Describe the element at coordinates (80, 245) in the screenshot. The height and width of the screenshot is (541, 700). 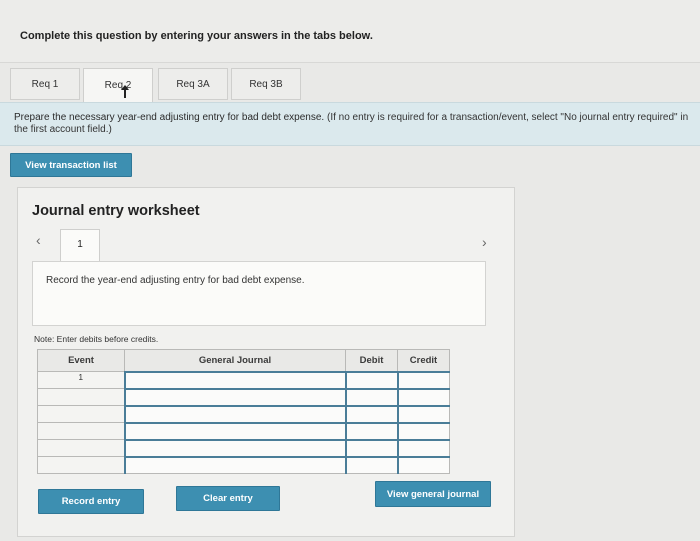
I see `entry-tab-1: 1` at that location.